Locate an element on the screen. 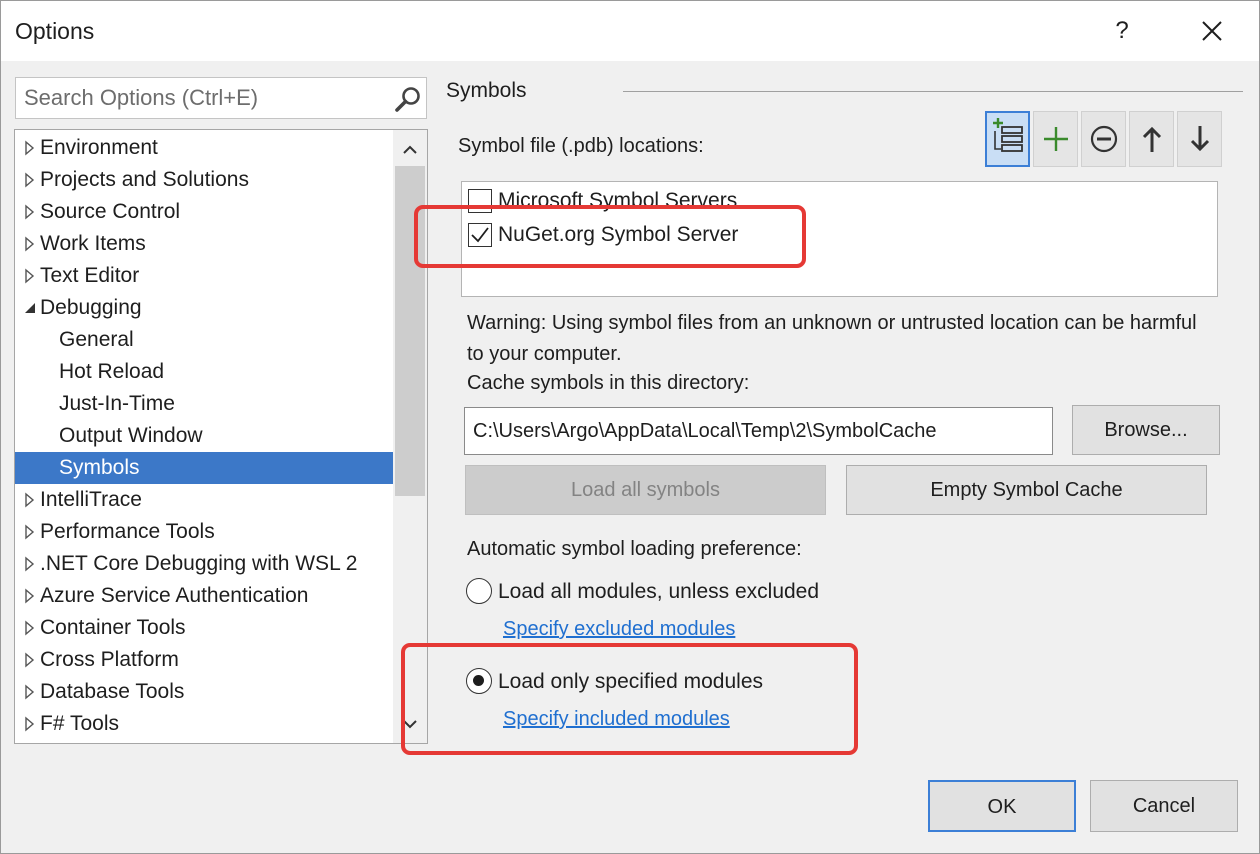 The image size is (1260, 854). title-bar: Options ? is located at coordinates (630, 31).